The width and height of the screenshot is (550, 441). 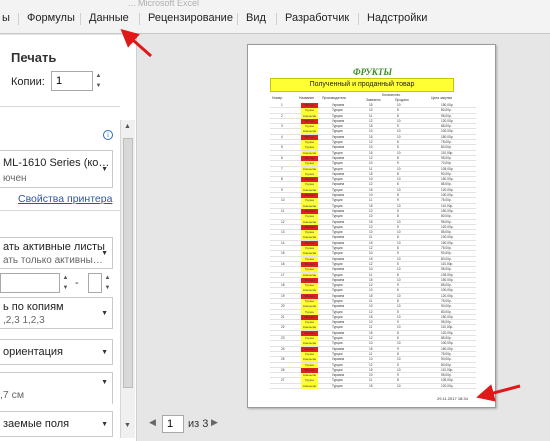 What do you see at coordinates (30, 283) in the screenshot?
I see `pages-from-input` at bounding box center [30, 283].